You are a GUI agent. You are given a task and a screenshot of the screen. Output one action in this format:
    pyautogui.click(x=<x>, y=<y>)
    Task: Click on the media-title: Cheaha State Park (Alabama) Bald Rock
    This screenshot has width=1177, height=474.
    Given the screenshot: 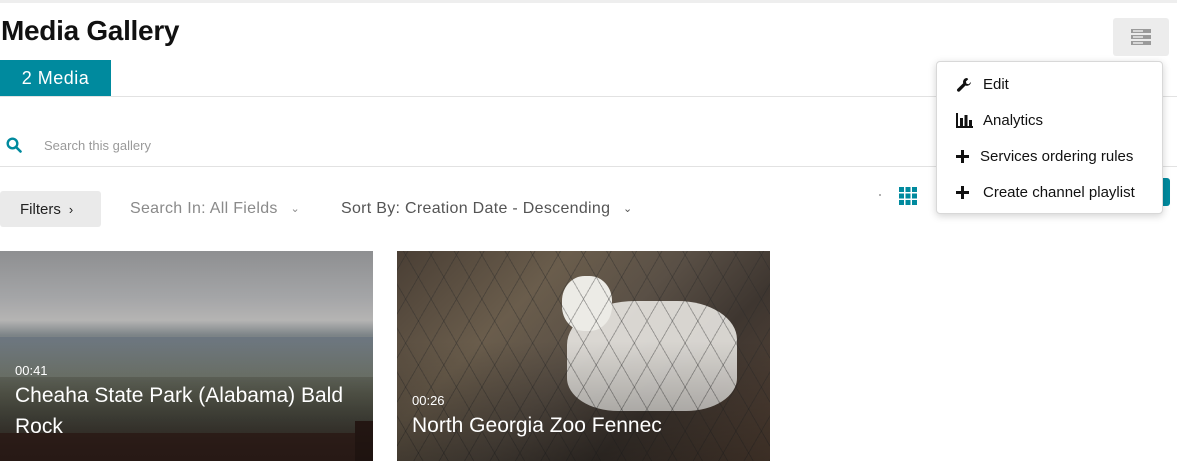 What is the action you would take?
    pyautogui.click(x=185, y=411)
    